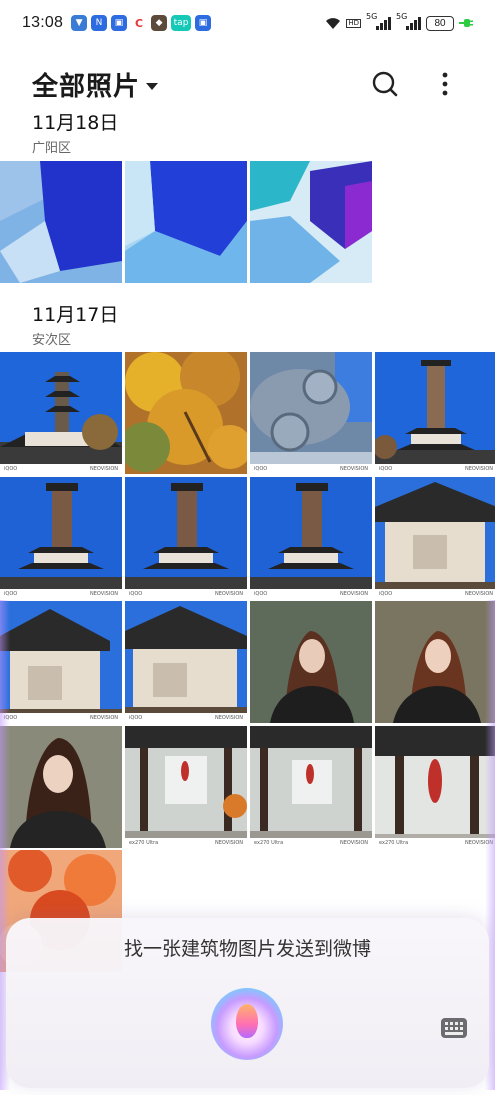  Describe the element at coordinates (86, 84) in the screenshot. I see `album-title: 全部照片` at that location.